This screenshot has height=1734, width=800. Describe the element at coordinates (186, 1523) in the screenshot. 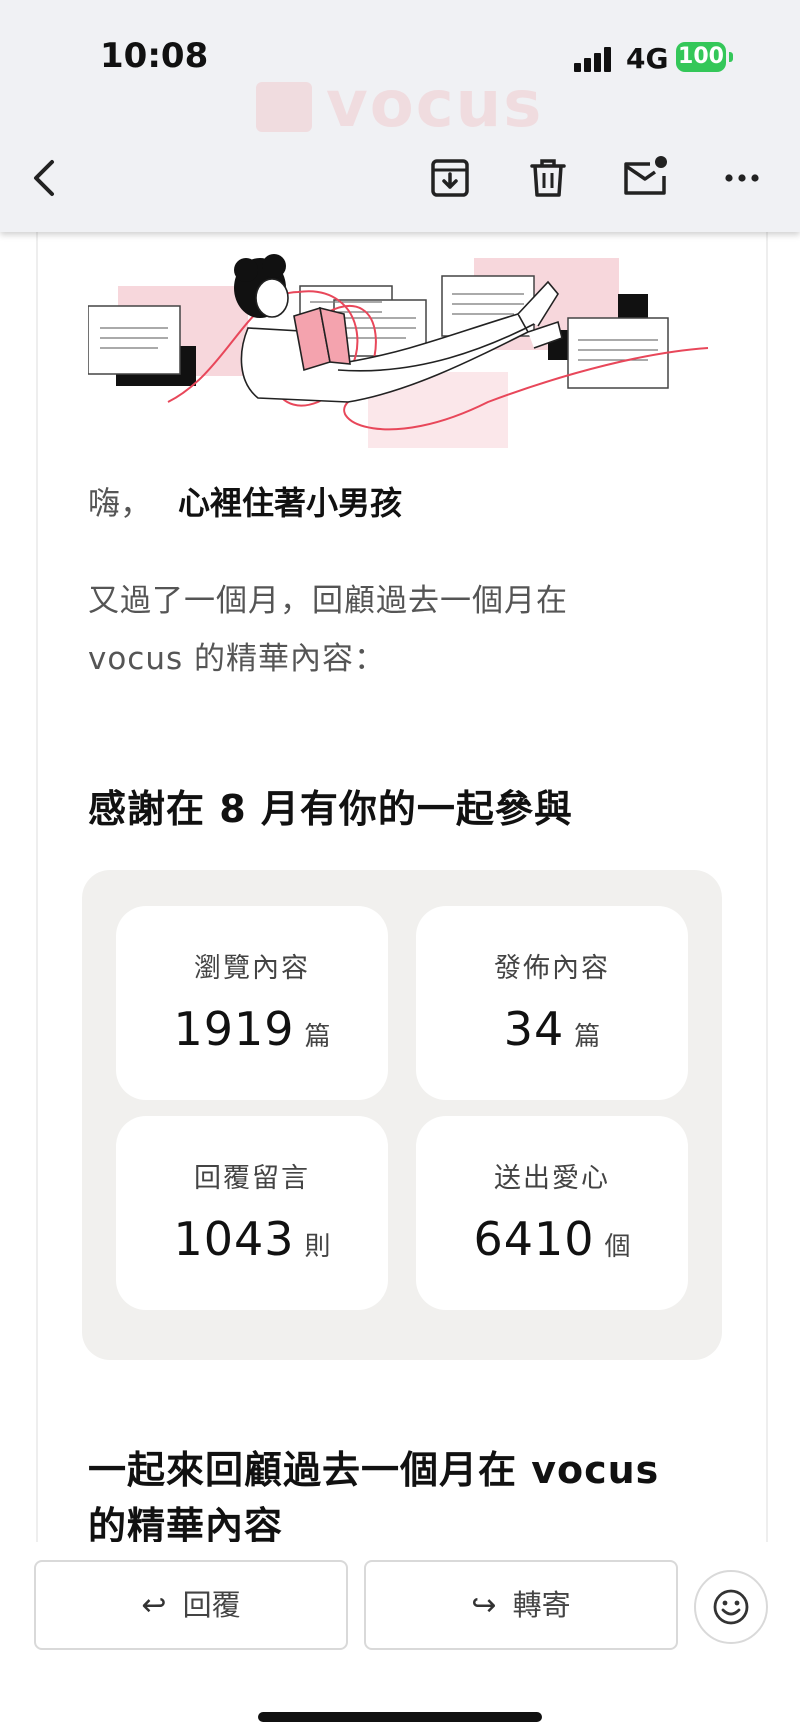

I see `review-title-line-2: 的精華內容` at that location.